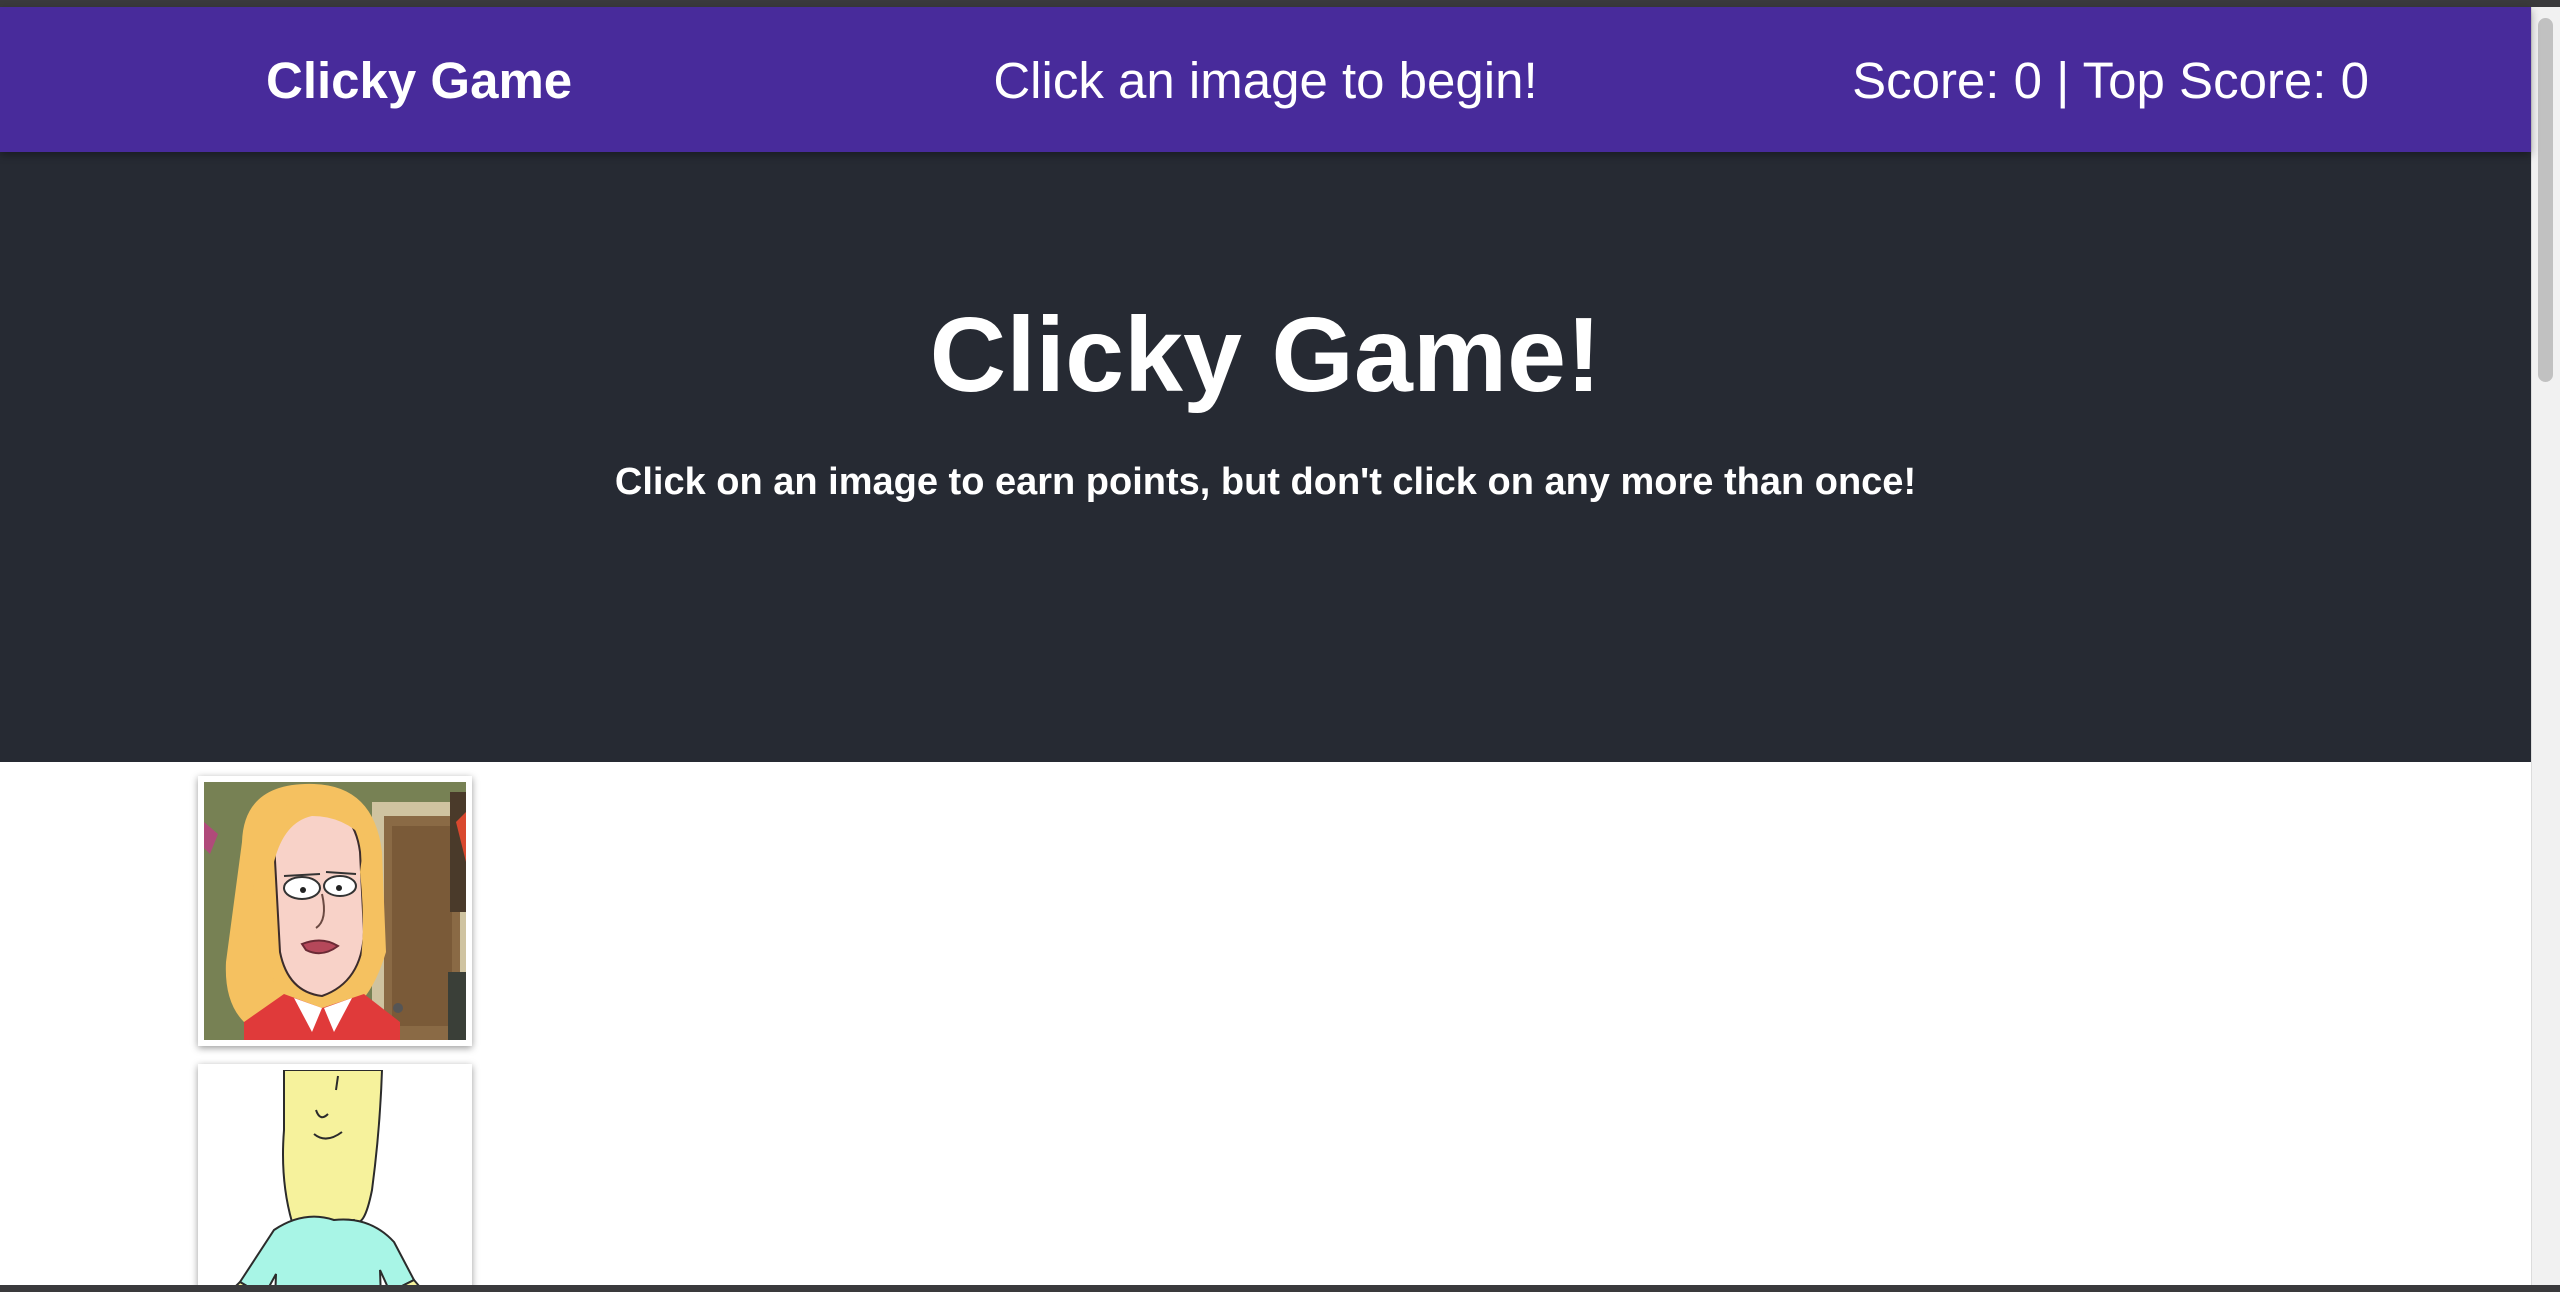 Image resolution: width=2560 pixels, height=1292 pixels. Describe the element at coordinates (1280, 1288) in the screenshot. I see `window-bottom-edge` at that location.